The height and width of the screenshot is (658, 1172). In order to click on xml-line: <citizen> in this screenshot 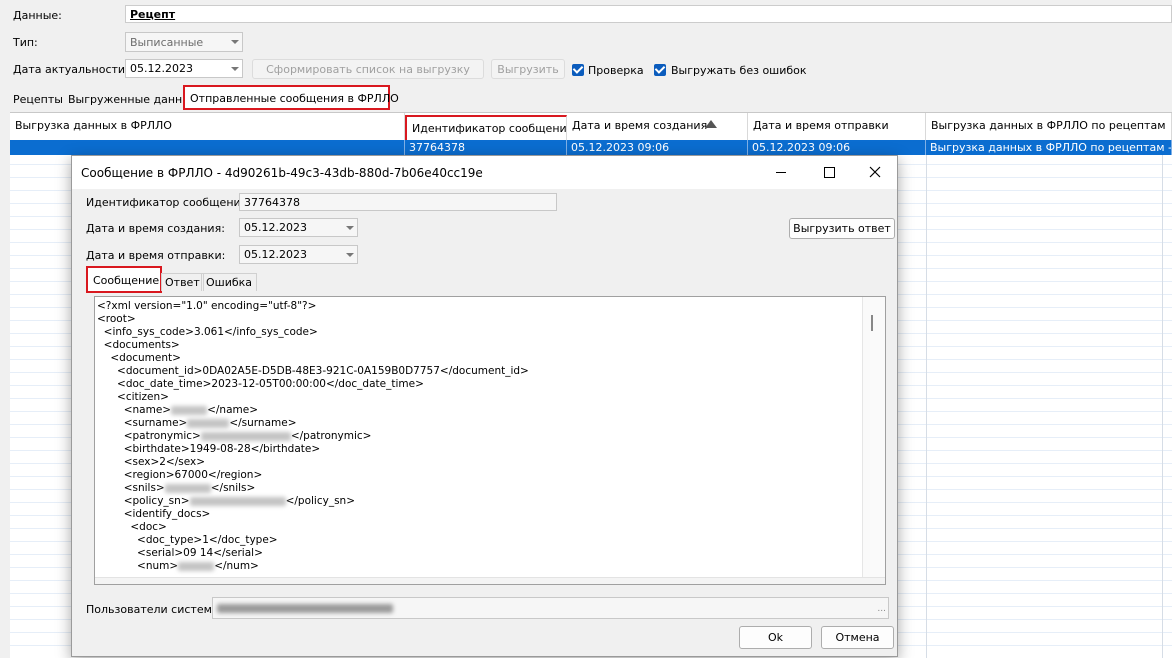, I will do `click(133, 397)`.